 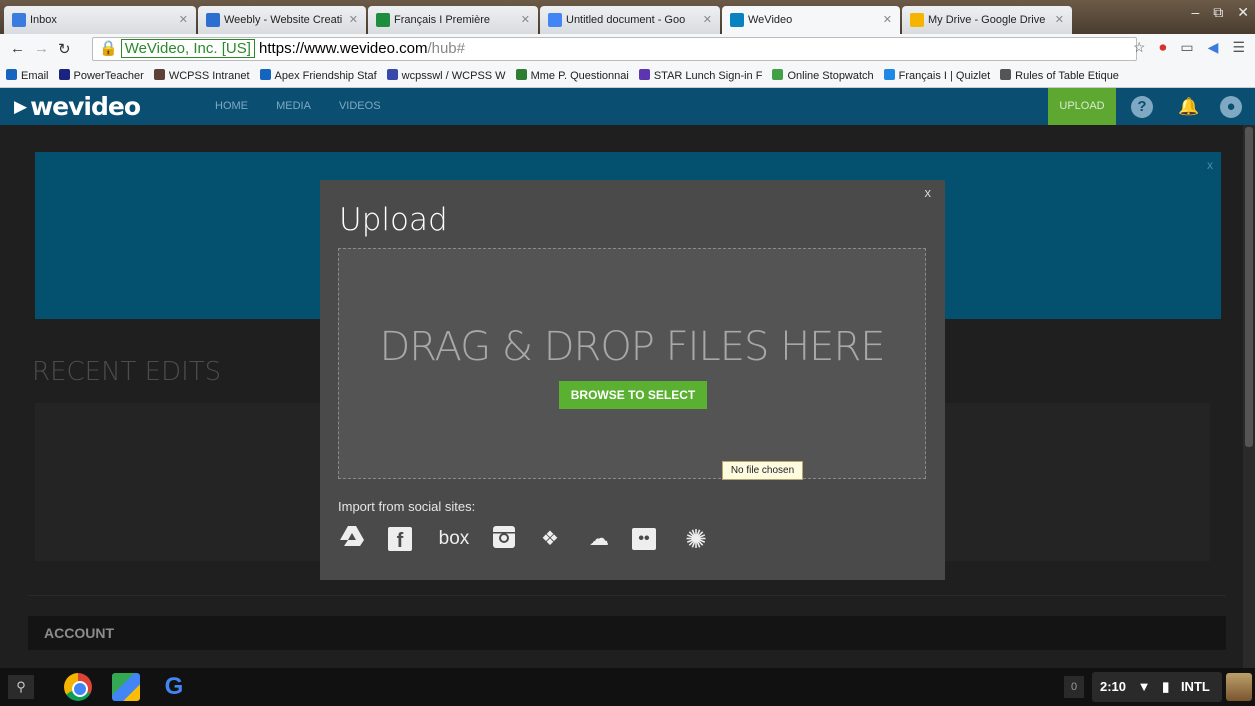 I want to click on toolbar-actions: ☆ ⏺ ▭ ◀ ☰, so click(x=1182, y=47).